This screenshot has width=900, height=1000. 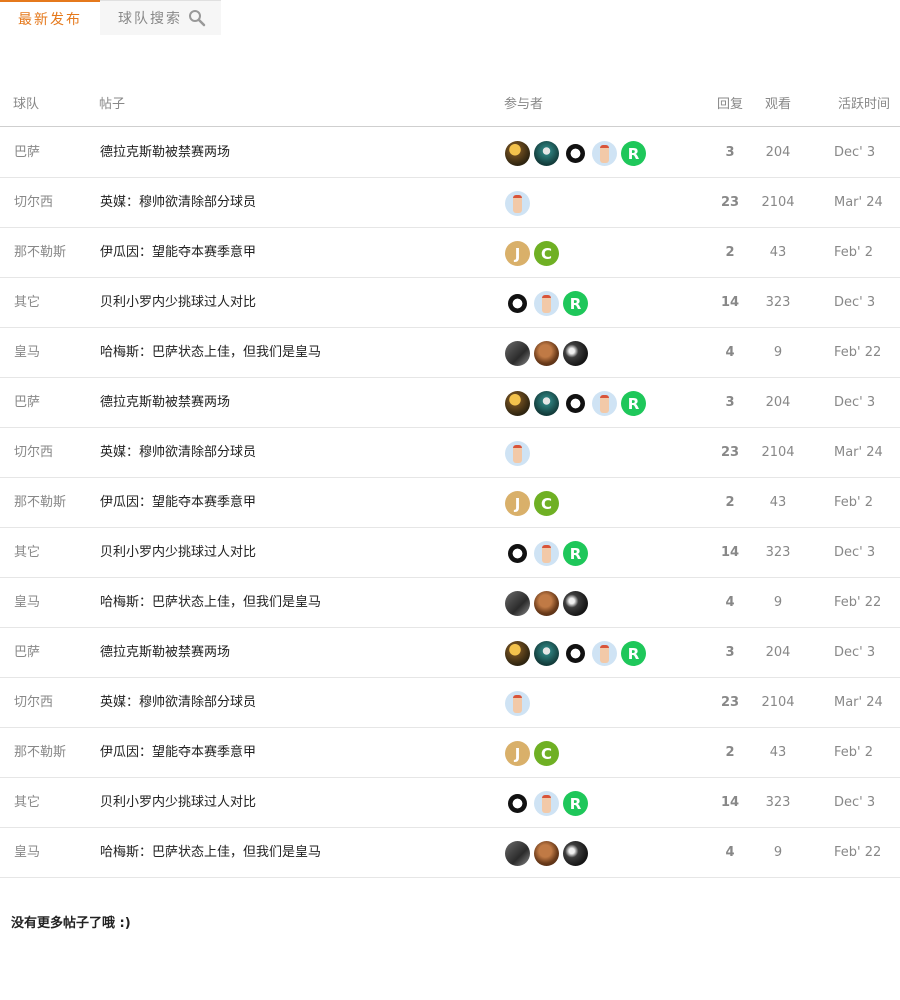 What do you see at coordinates (50, 18) in the screenshot?
I see `tab-latest: 最新发布` at bounding box center [50, 18].